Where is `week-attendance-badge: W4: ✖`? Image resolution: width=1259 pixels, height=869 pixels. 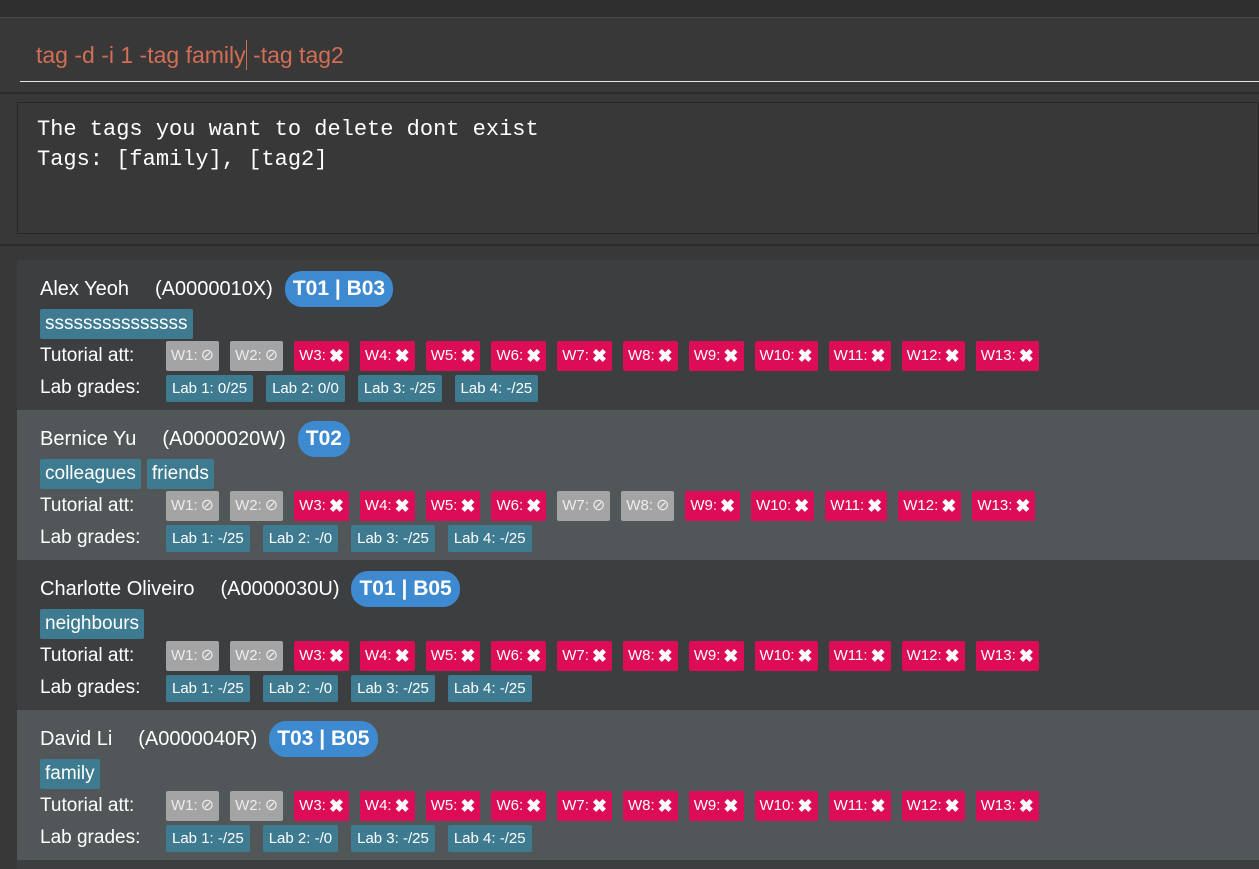 week-attendance-badge: W4: ✖ is located at coordinates (387, 506).